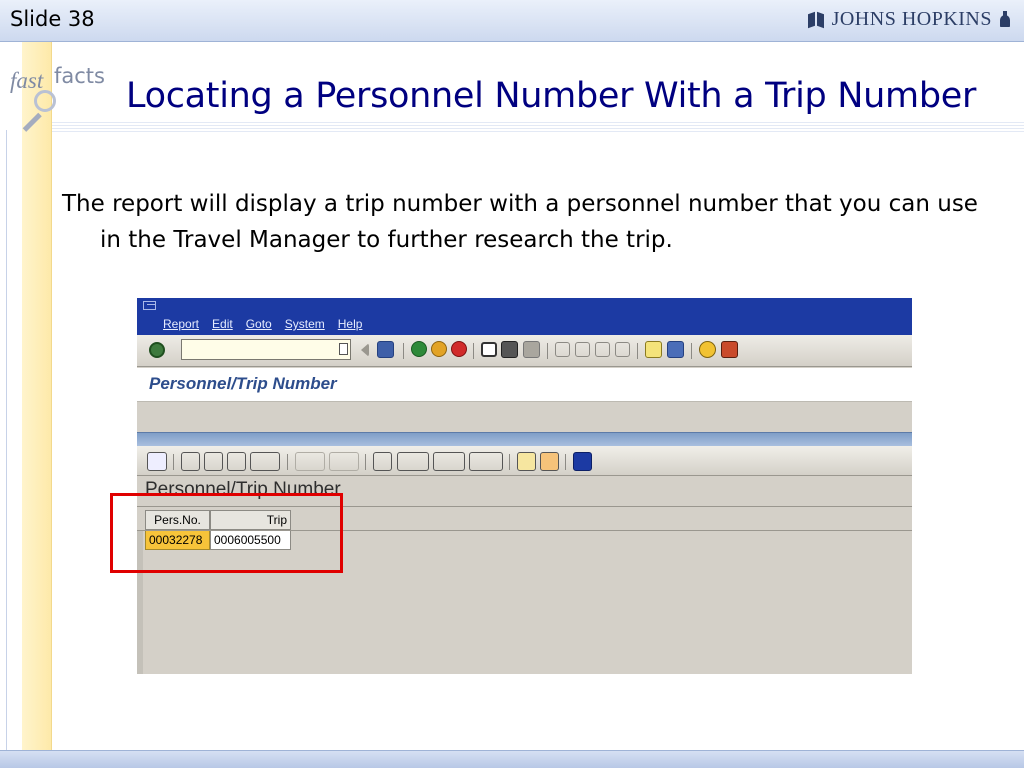 The height and width of the screenshot is (768, 1024). What do you see at coordinates (365, 350) in the screenshot?
I see `back-arrow-icon` at bounding box center [365, 350].